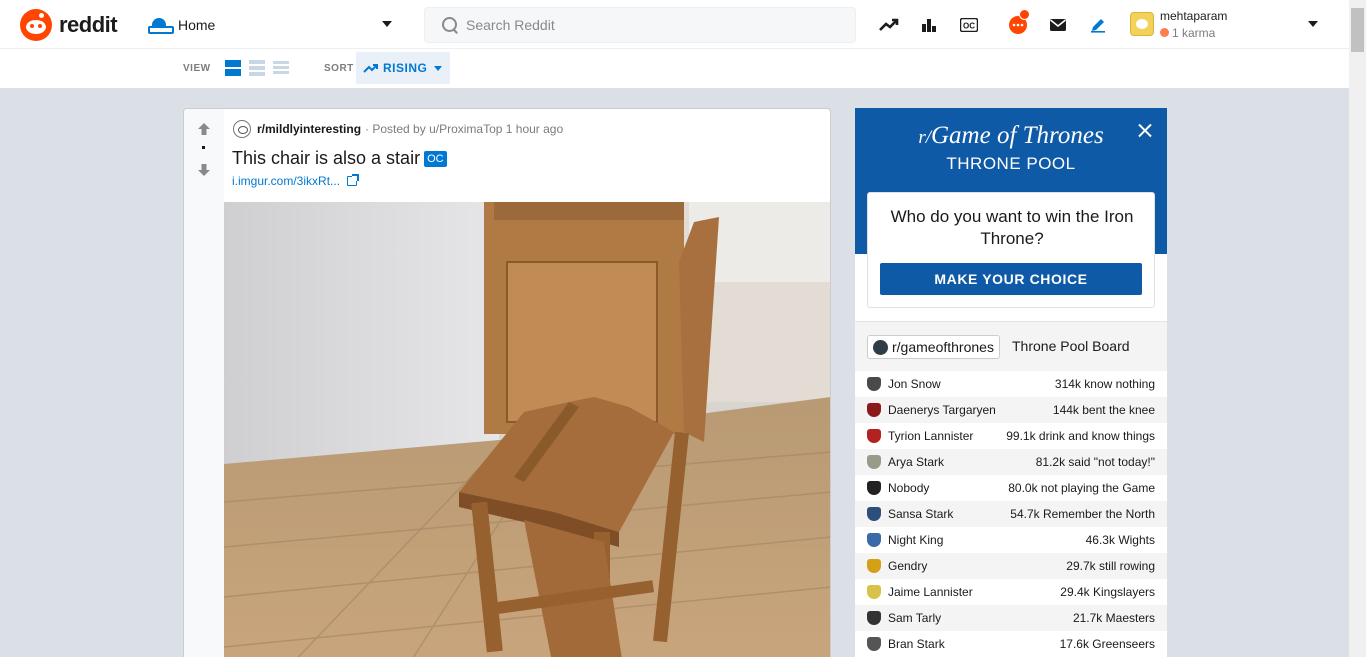 The width and height of the screenshot is (1366, 657). I want to click on top-header: reddit Home OC mehtaparam 1 karma, so click(674, 24).